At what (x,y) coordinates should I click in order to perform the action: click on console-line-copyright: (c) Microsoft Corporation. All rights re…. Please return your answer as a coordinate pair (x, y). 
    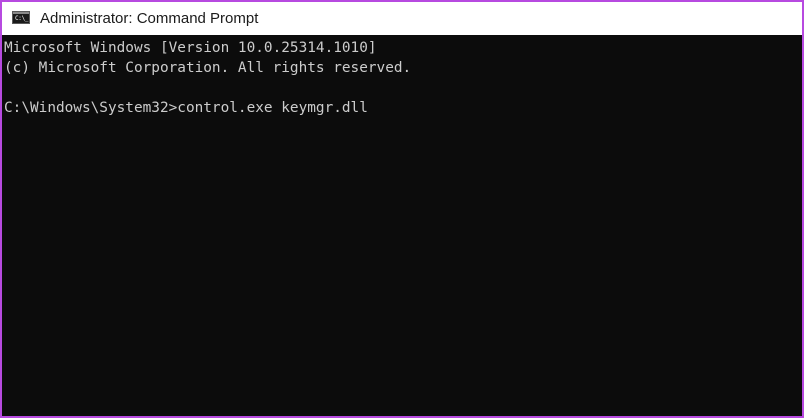
    Looking at the image, I should click on (208, 68).